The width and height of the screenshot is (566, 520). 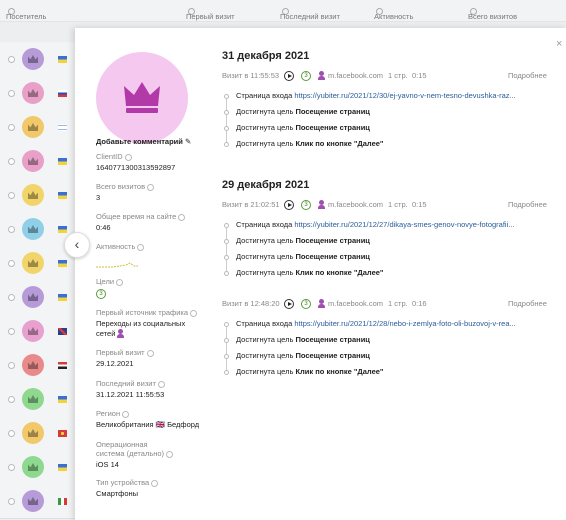 I want to click on total-time-field: Общее время на сайте 0:46, so click(x=161, y=222).